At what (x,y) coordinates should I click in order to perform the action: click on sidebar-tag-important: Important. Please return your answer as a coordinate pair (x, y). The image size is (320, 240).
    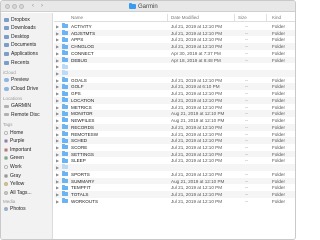
    Looking at the image, I should click on (17, 149).